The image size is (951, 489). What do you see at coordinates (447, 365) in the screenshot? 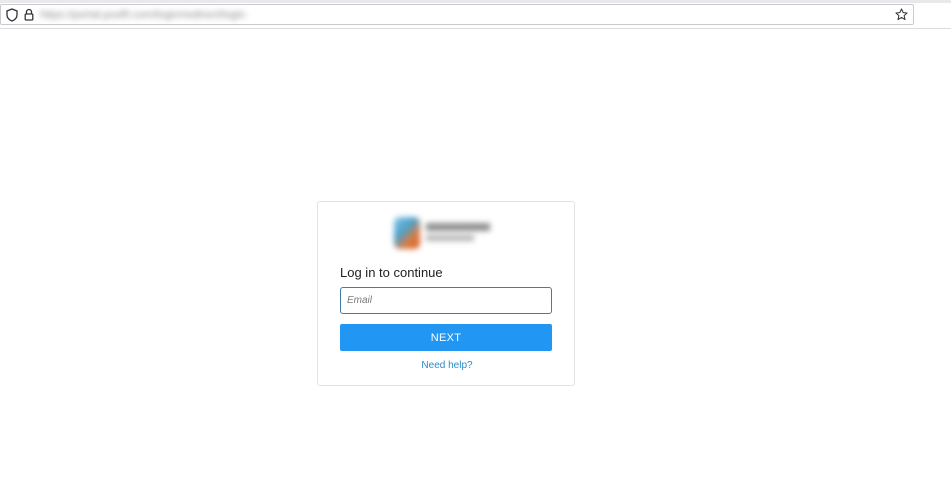
I see `need-help-link: Need help?` at bounding box center [447, 365].